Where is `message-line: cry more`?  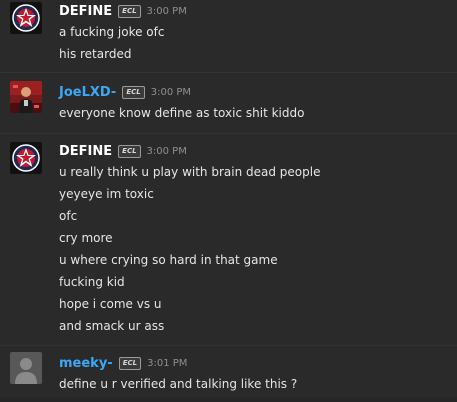
message-line: cry more is located at coordinates (86, 238).